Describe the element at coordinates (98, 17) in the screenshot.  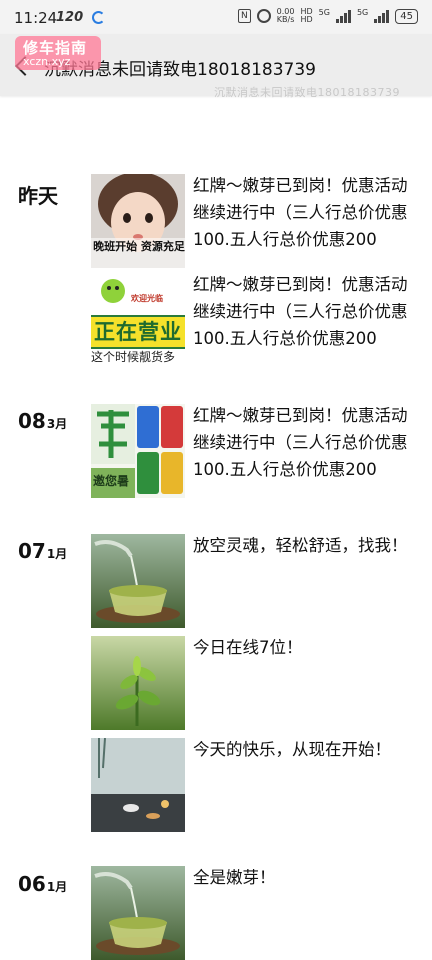
I see `sync-icon` at that location.